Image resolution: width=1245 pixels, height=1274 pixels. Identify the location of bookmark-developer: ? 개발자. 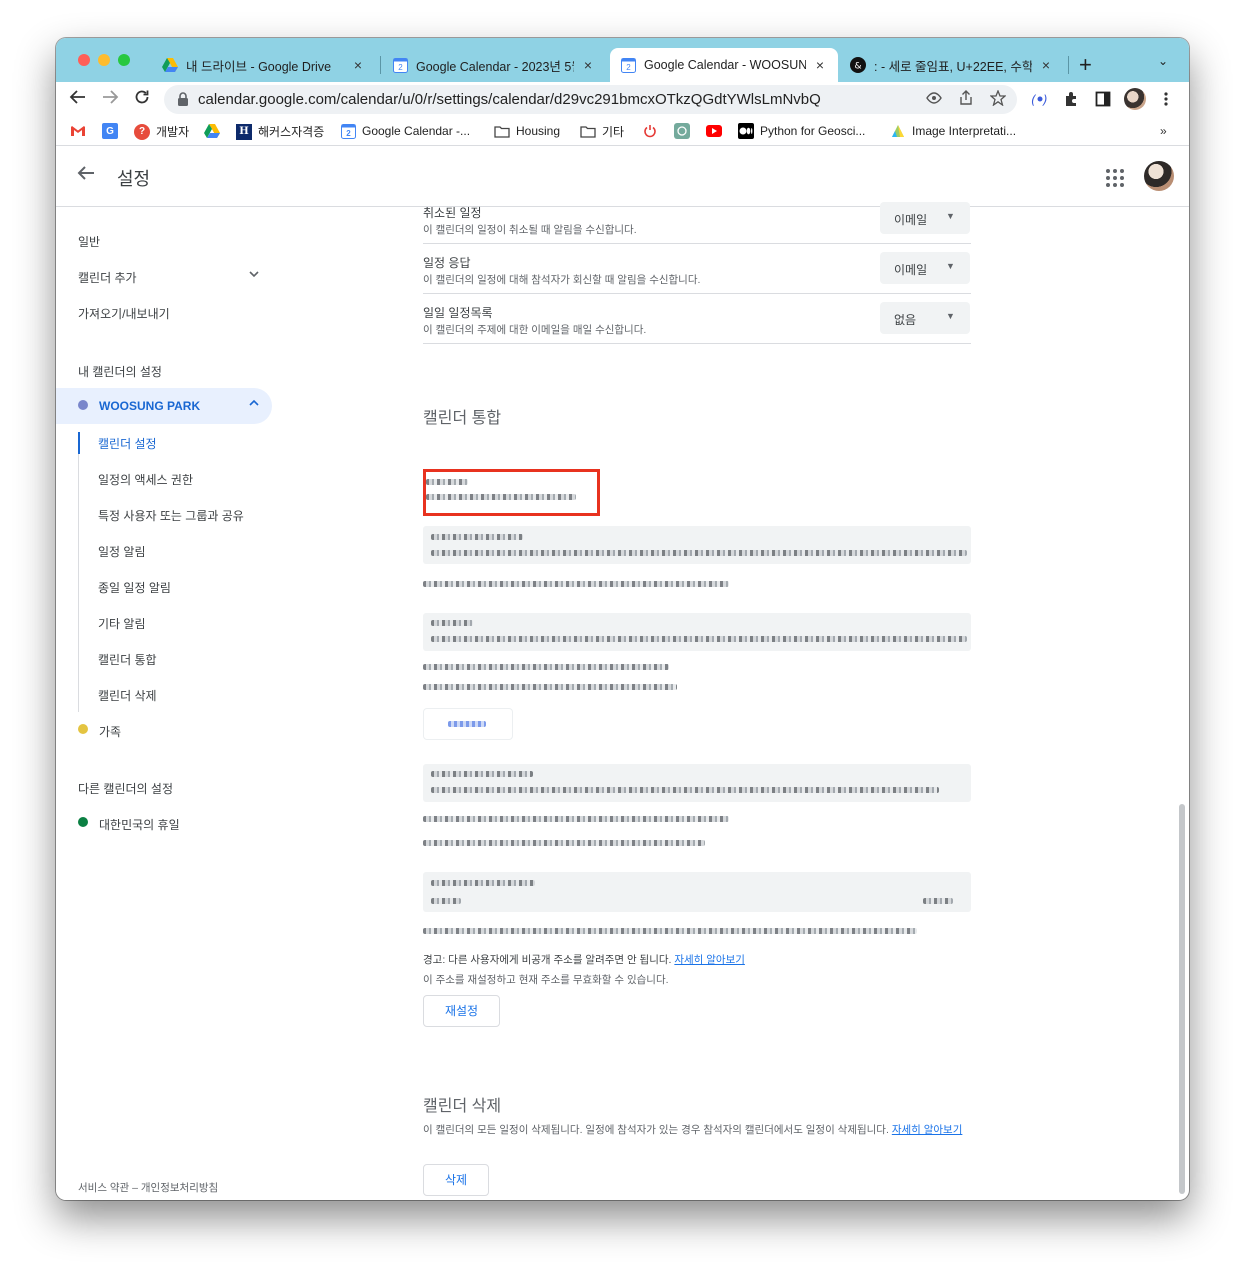
(161, 131).